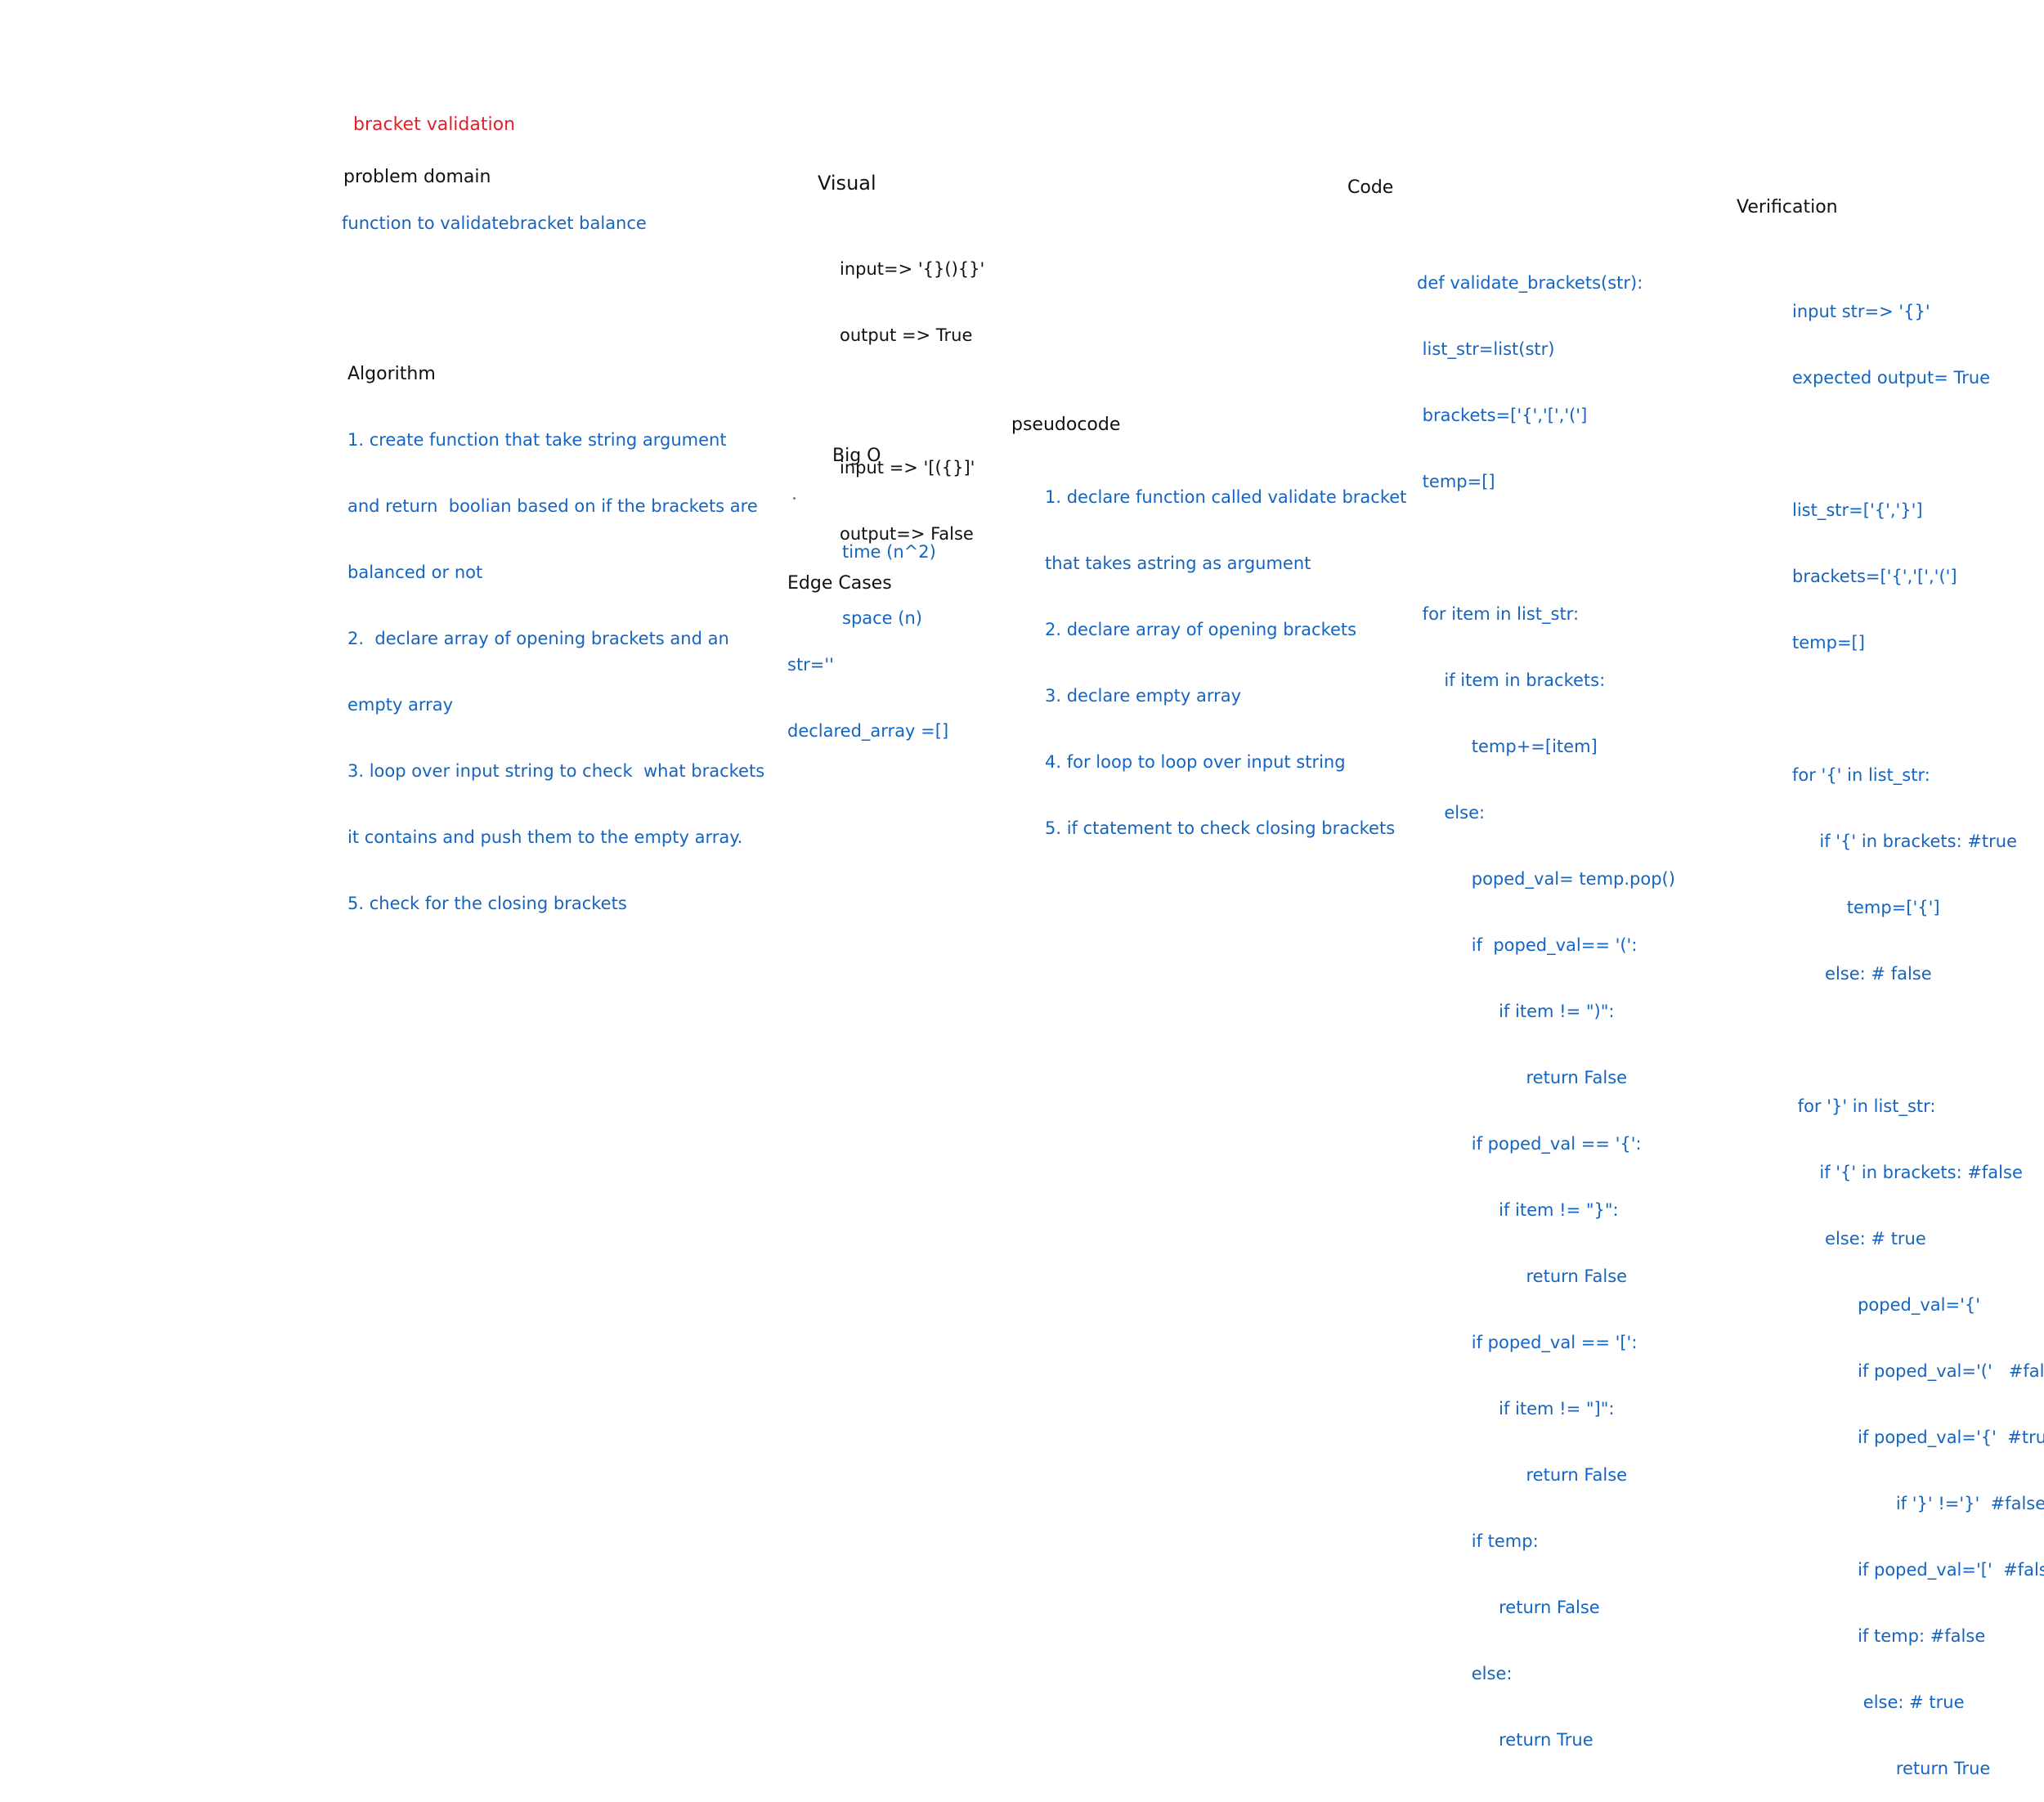  What do you see at coordinates (1886, 1305) in the screenshot?
I see `verification-line: poped_val='{'` at bounding box center [1886, 1305].